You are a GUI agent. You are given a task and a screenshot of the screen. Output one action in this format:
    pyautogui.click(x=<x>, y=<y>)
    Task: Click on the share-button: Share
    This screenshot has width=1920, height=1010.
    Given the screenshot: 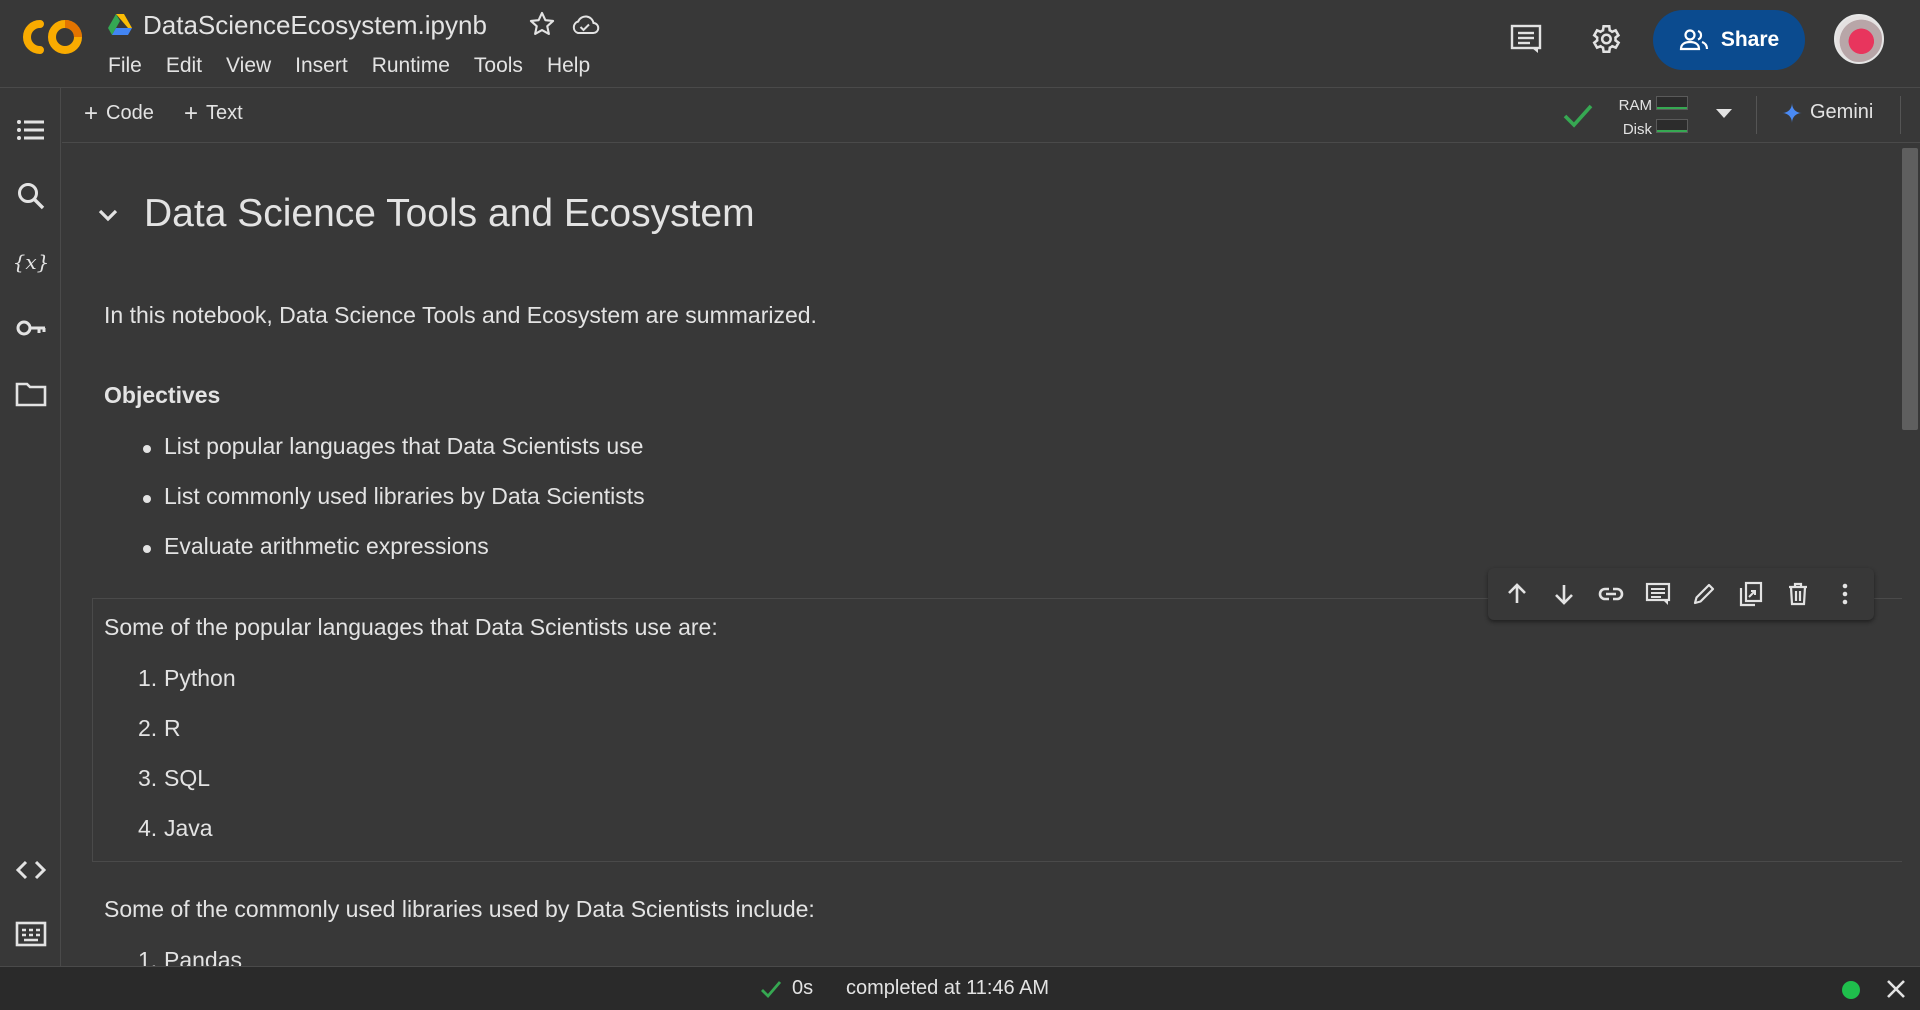 What is the action you would take?
    pyautogui.click(x=1729, y=40)
    